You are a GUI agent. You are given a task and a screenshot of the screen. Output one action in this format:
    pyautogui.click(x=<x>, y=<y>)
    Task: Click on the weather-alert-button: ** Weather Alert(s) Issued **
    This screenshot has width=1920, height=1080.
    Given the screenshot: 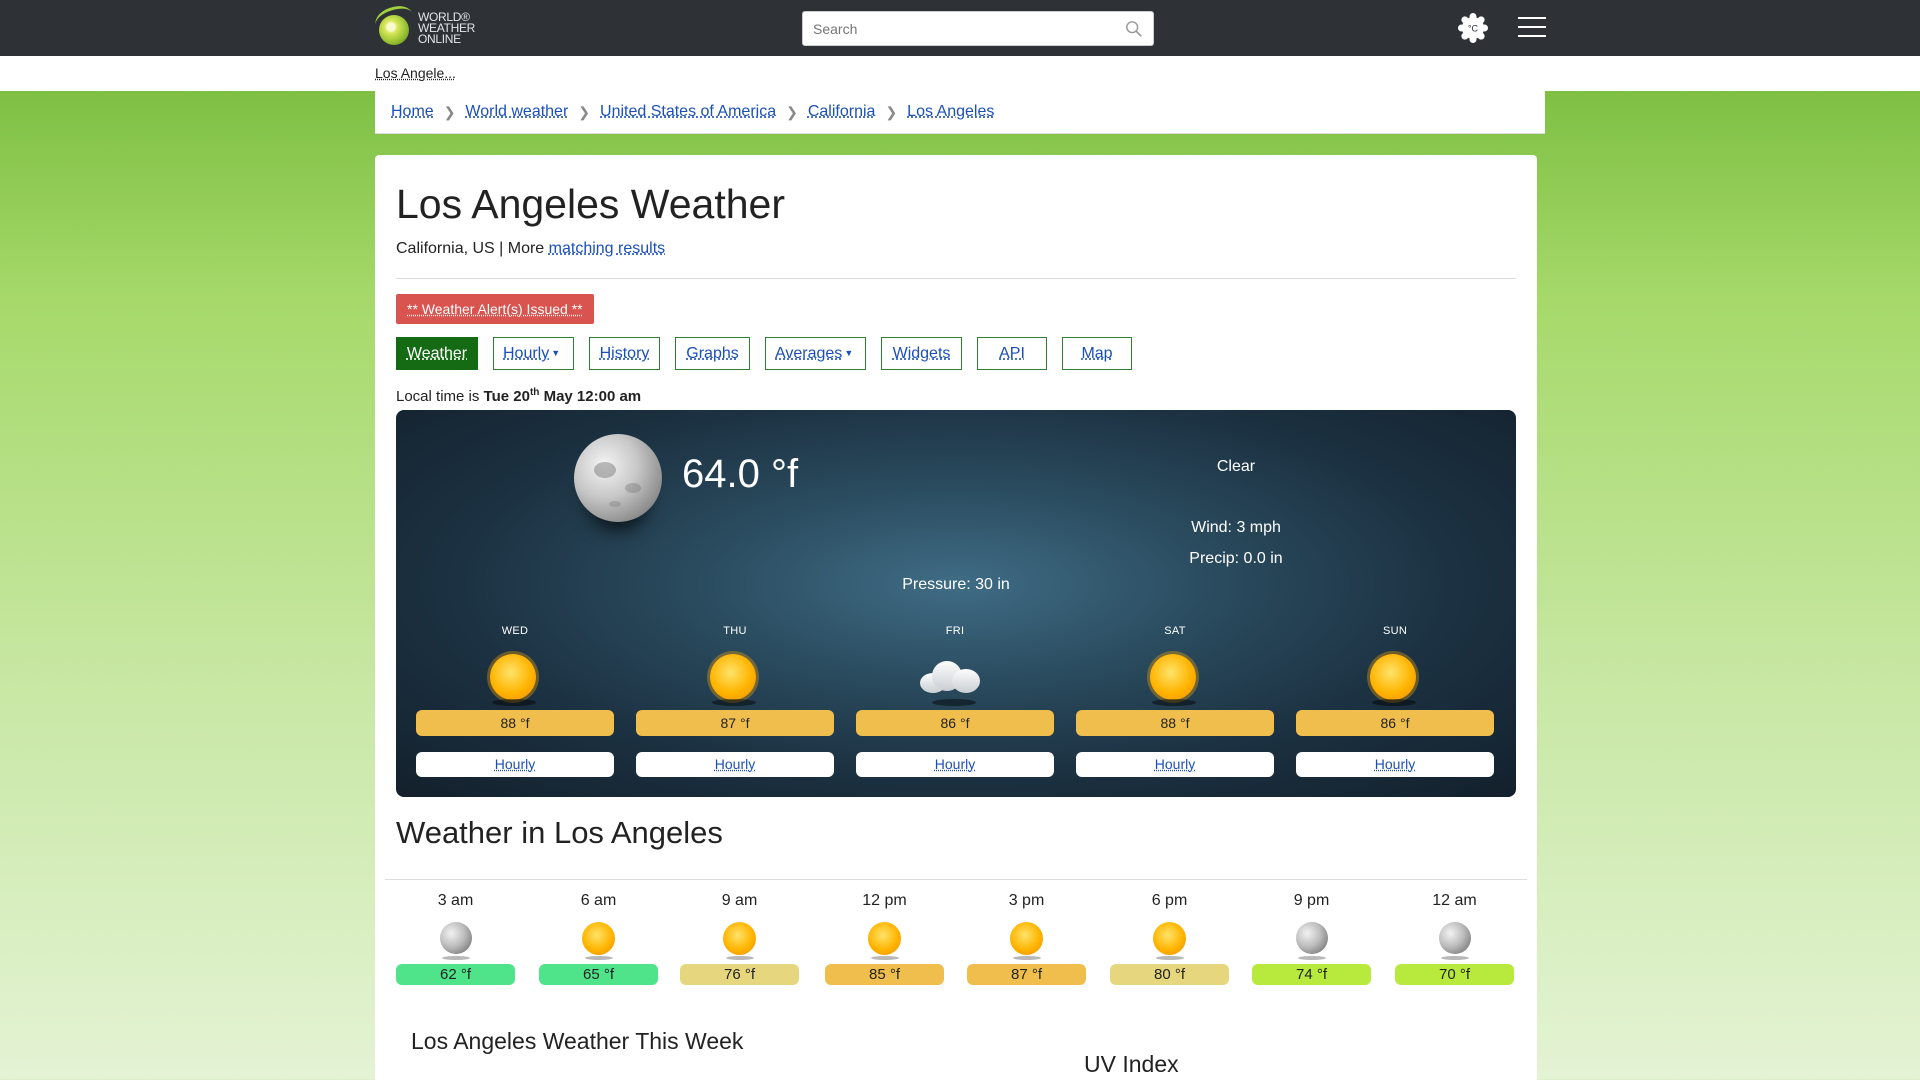 What is the action you would take?
    pyautogui.click(x=495, y=309)
    